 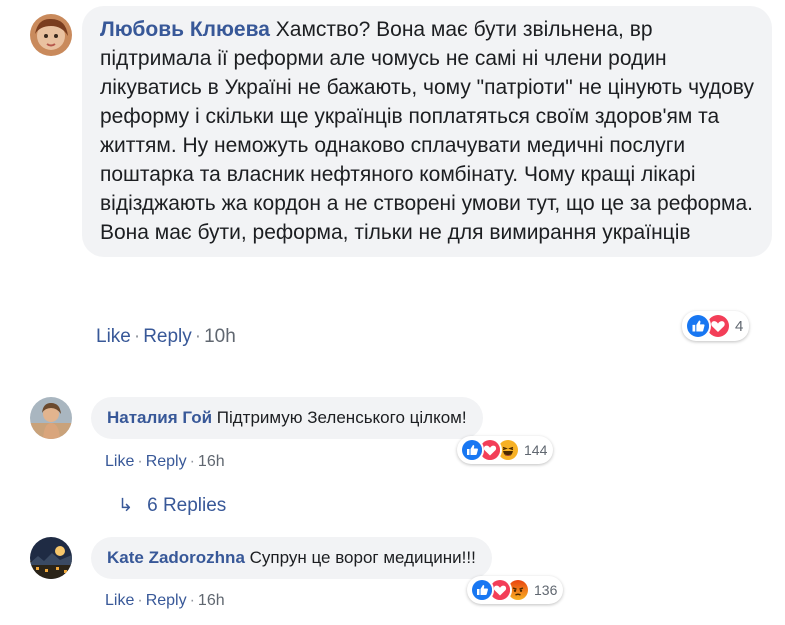 I want to click on reaction-count: 144, so click(x=536, y=450).